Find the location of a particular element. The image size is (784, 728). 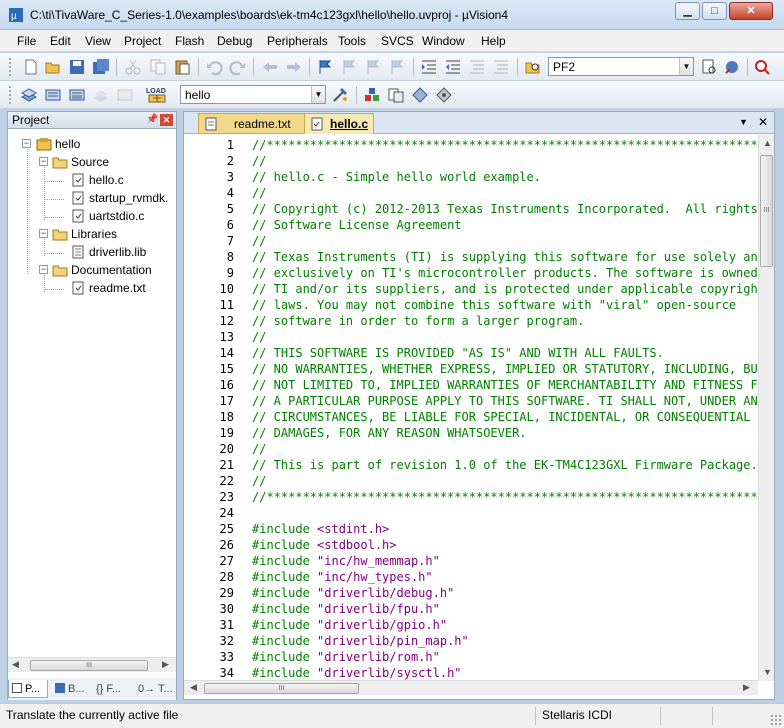

build-icon is located at coordinates (53, 95).